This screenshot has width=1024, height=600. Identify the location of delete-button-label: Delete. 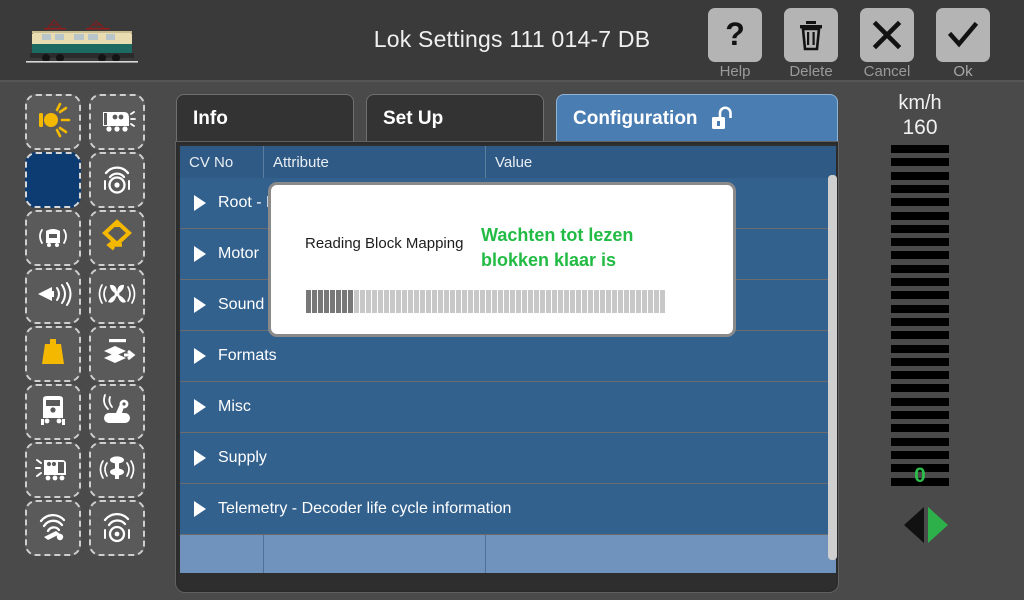
(811, 71).